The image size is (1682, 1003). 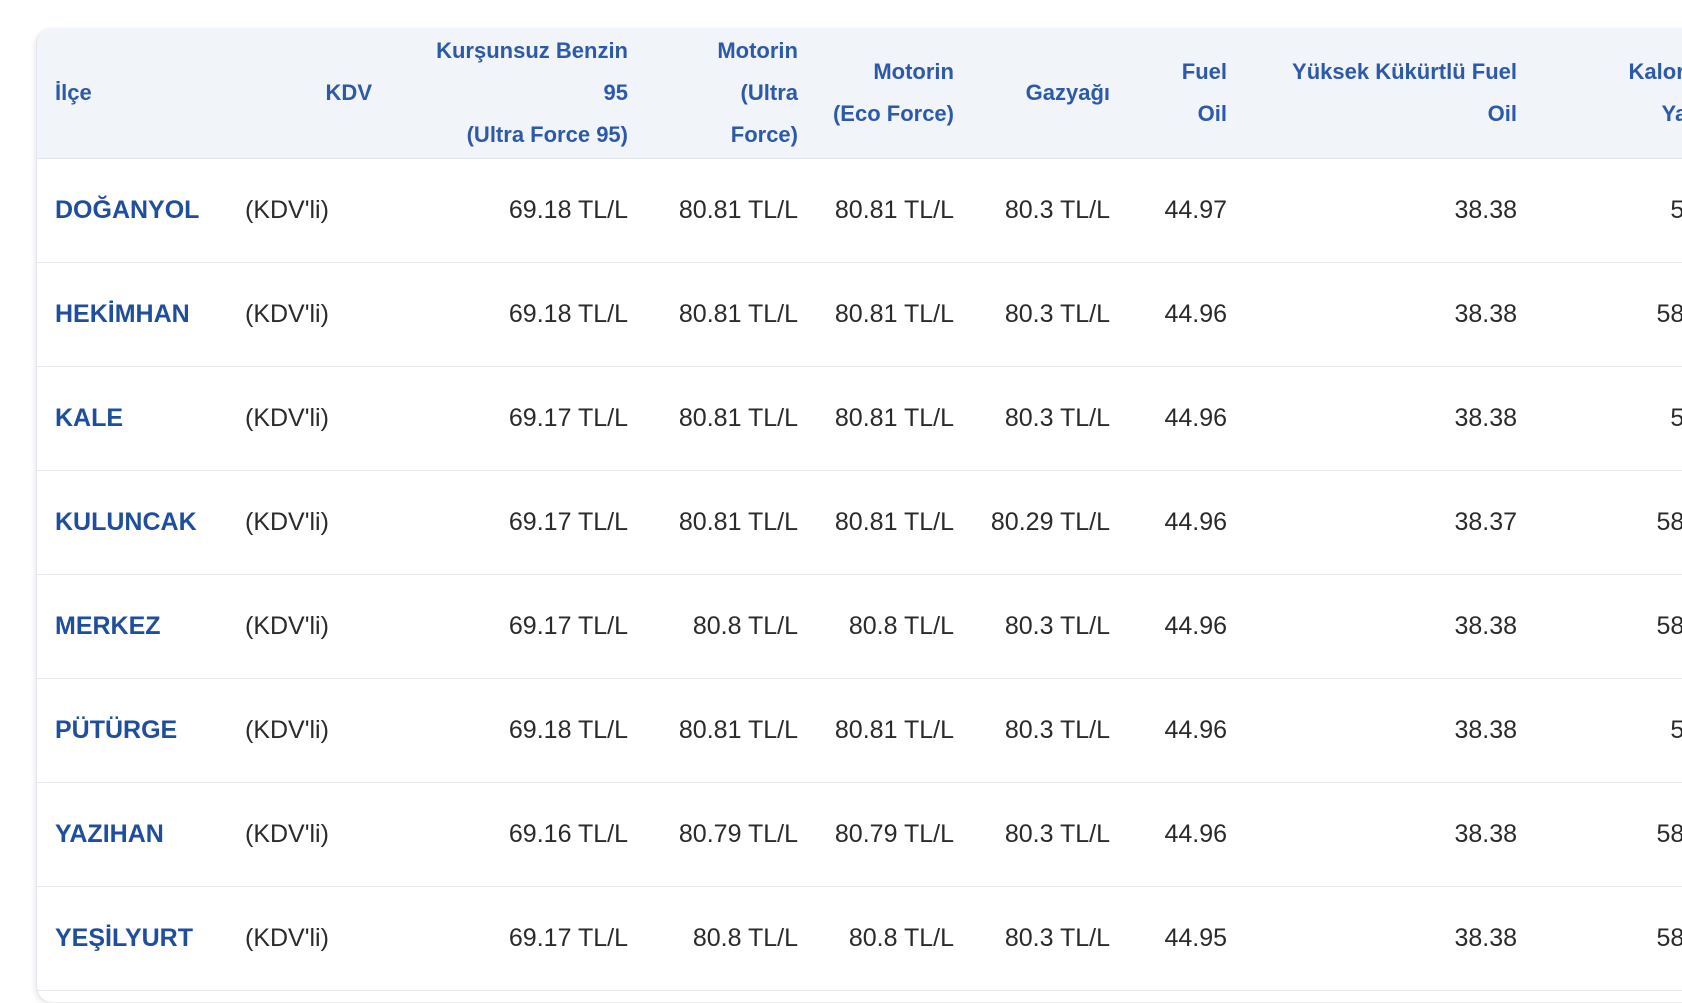 I want to click on header-district-line: İlçe, so click(x=73, y=92).